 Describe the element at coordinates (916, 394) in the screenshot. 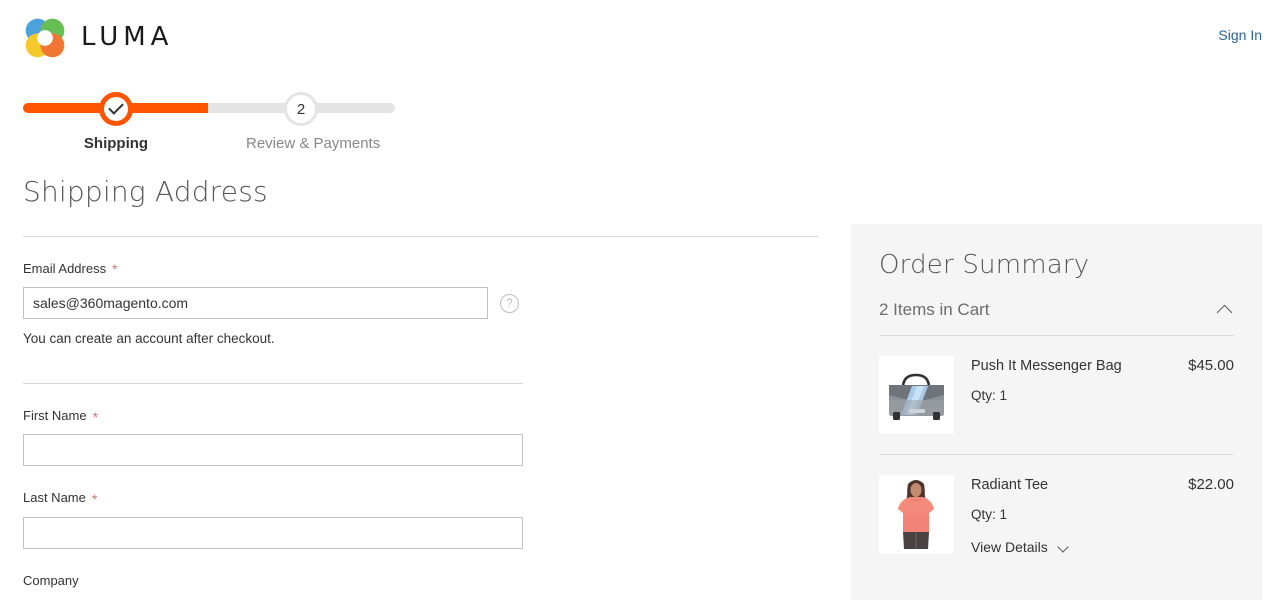

I see `messenger-bag-thumbnail-icon` at that location.